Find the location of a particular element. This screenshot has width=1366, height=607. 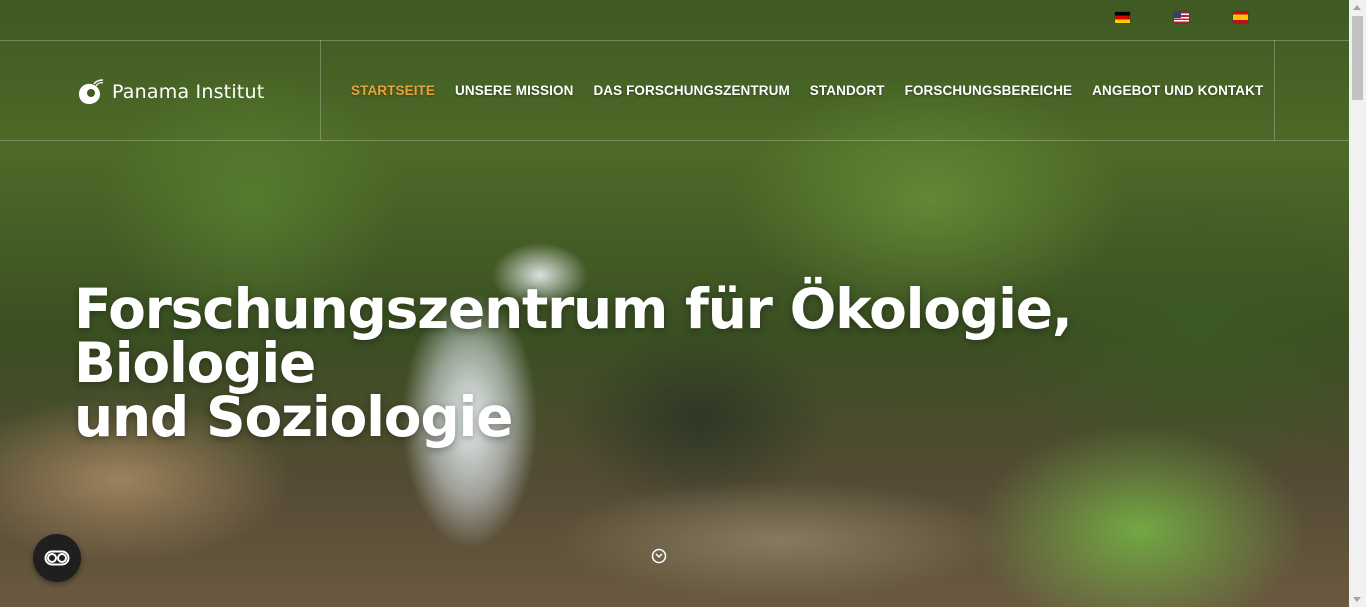

scroll-down-arrow-icon is located at coordinates (1357, 599).